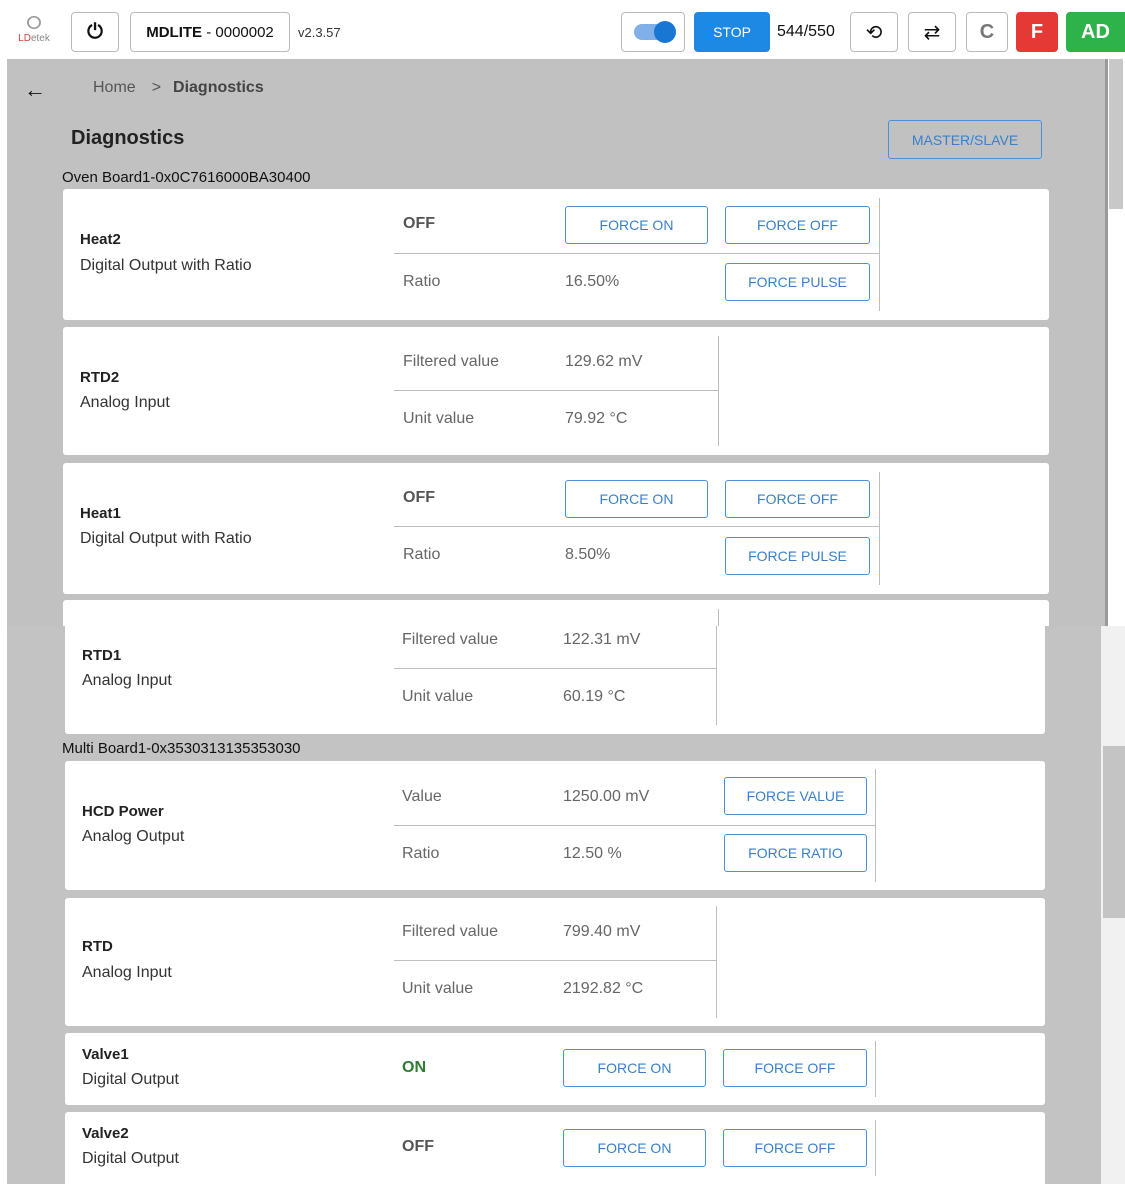 The width and height of the screenshot is (1125, 1184). What do you see at coordinates (592, 281) in the screenshot?
I see `ratio-value: 16.50%` at bounding box center [592, 281].